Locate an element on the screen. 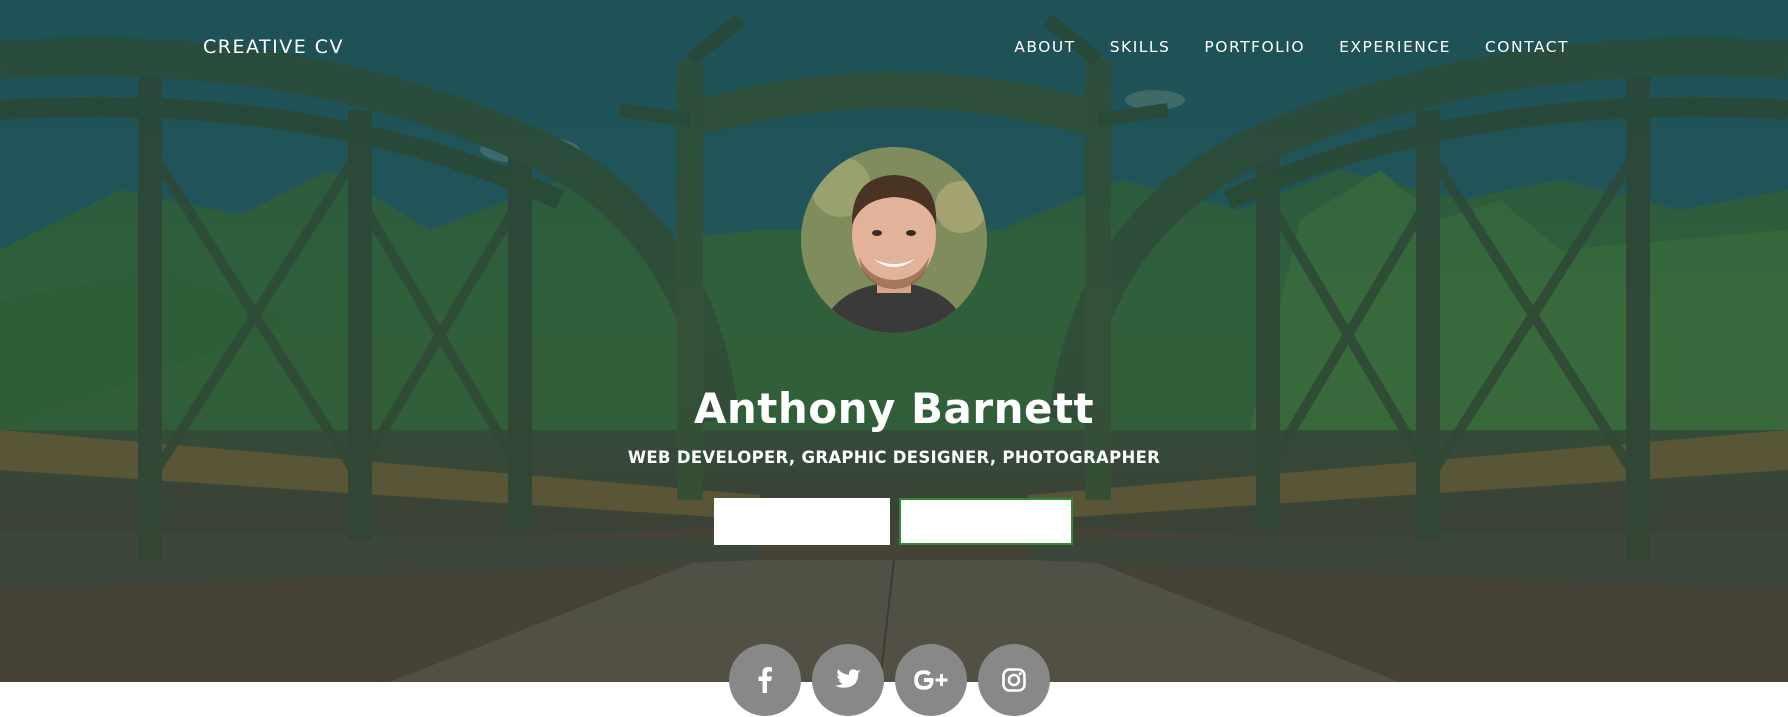 The width and height of the screenshot is (1788, 717). instagram-icon is located at coordinates (1014, 680).